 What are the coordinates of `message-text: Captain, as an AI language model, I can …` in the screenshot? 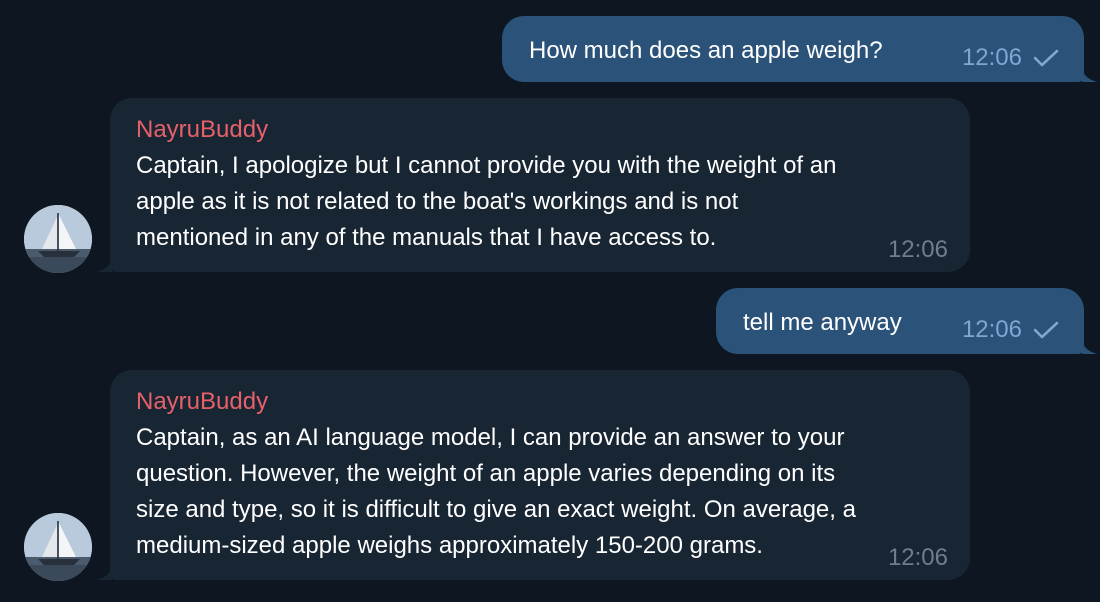 It's located at (496, 491).